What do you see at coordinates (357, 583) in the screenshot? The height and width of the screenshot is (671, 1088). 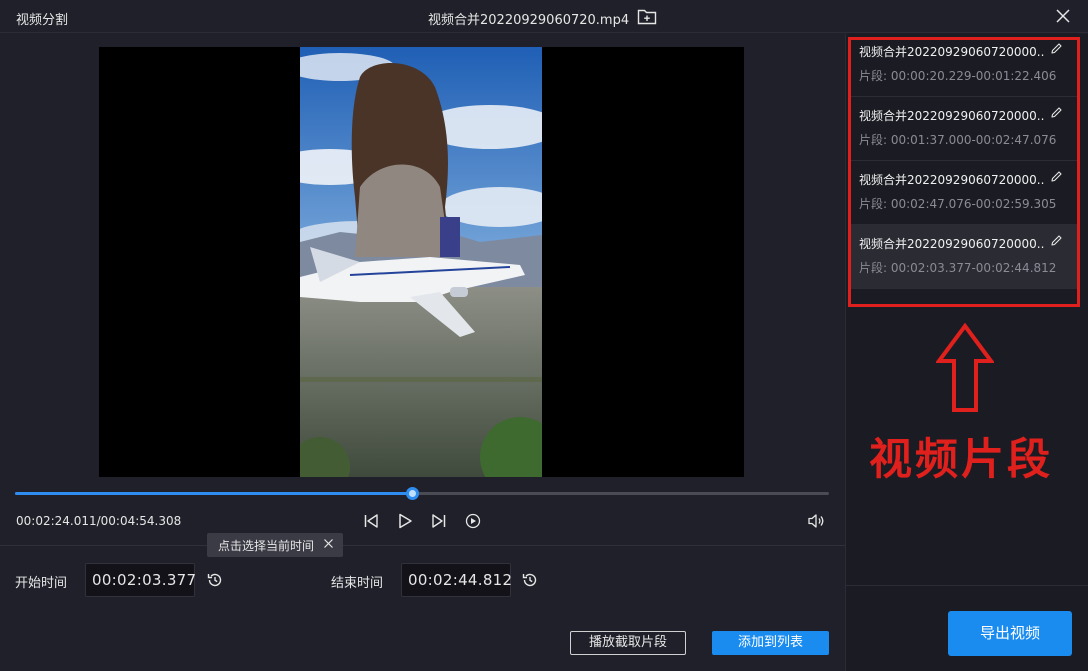 I see `end-time-label: 结束时间` at bounding box center [357, 583].